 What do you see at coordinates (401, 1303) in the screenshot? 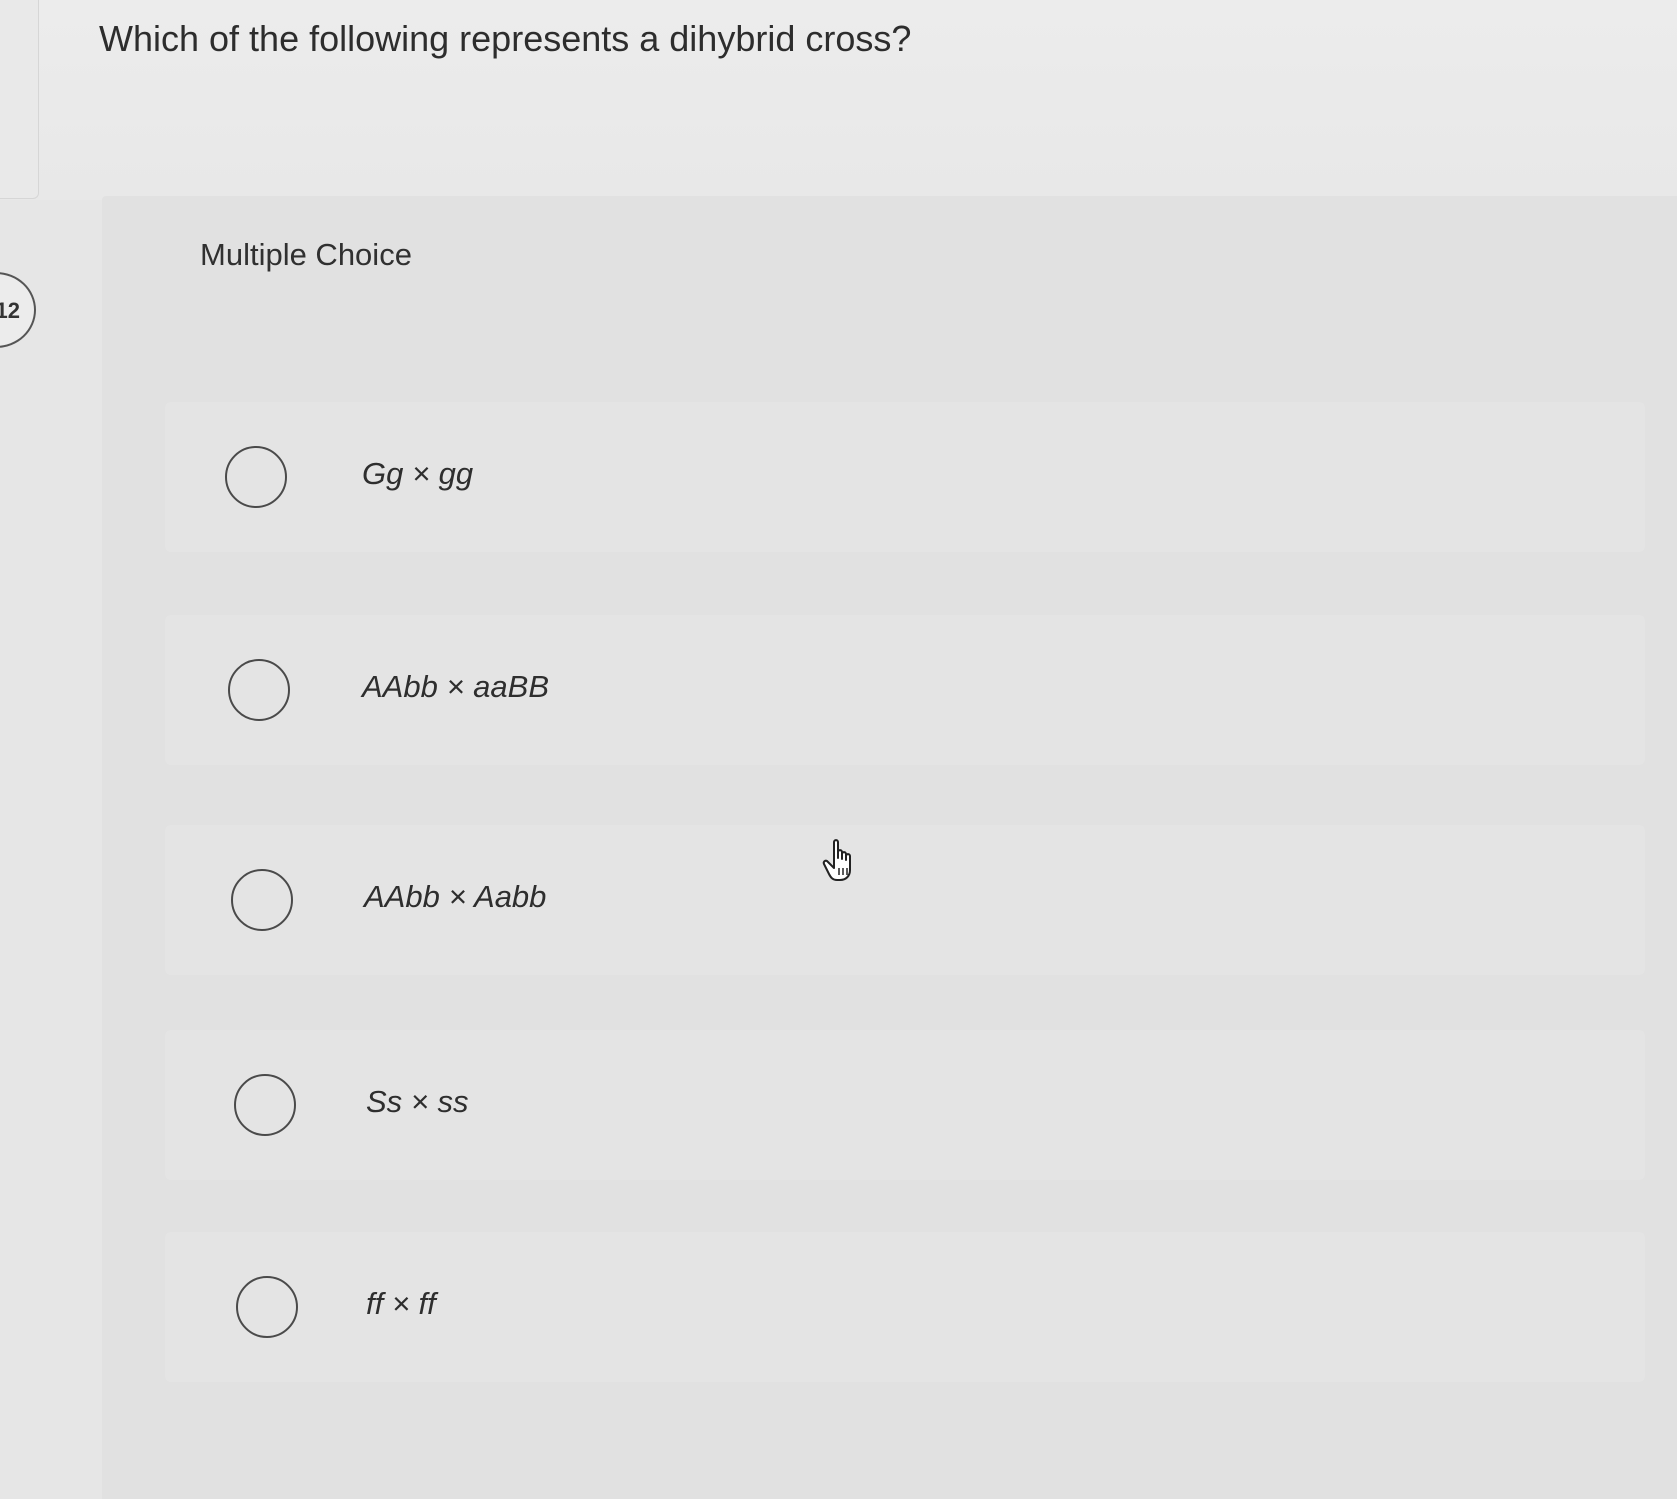
I see `answer-option-label: ff × ff` at bounding box center [401, 1303].